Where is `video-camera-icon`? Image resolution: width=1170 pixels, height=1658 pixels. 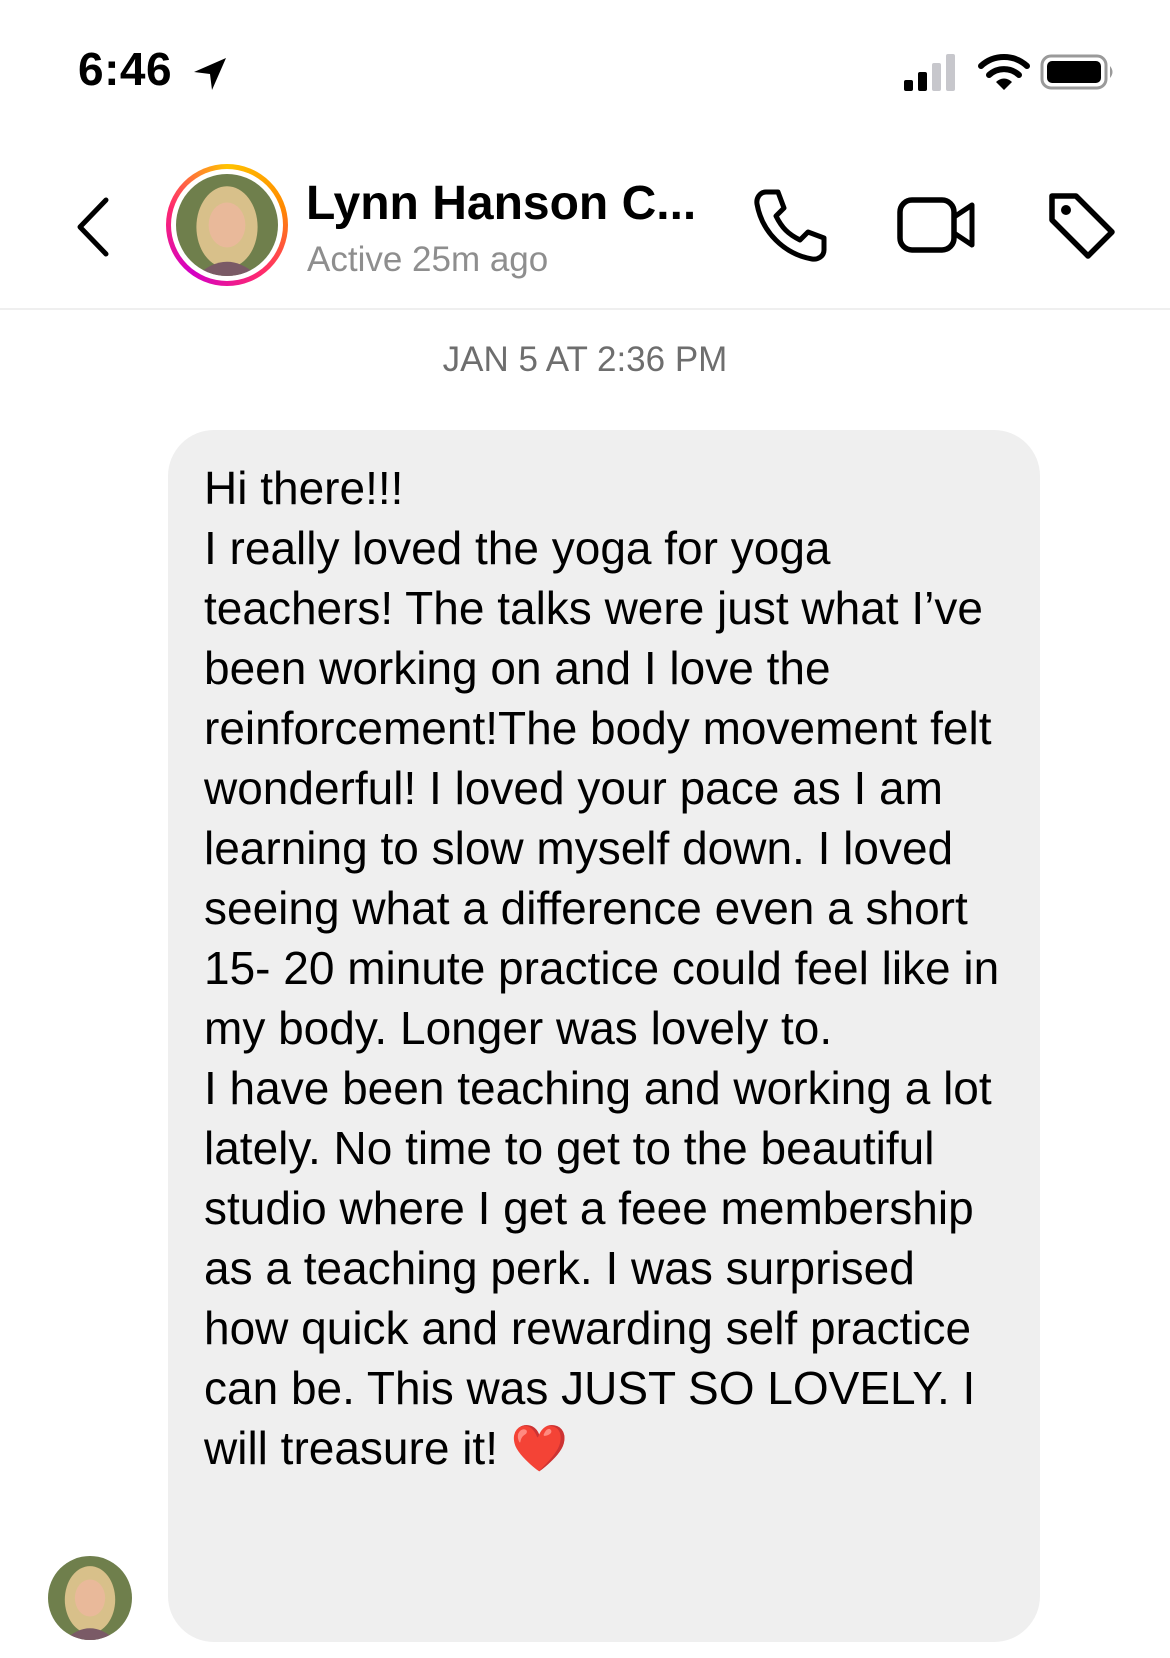 video-camera-icon is located at coordinates (937, 225).